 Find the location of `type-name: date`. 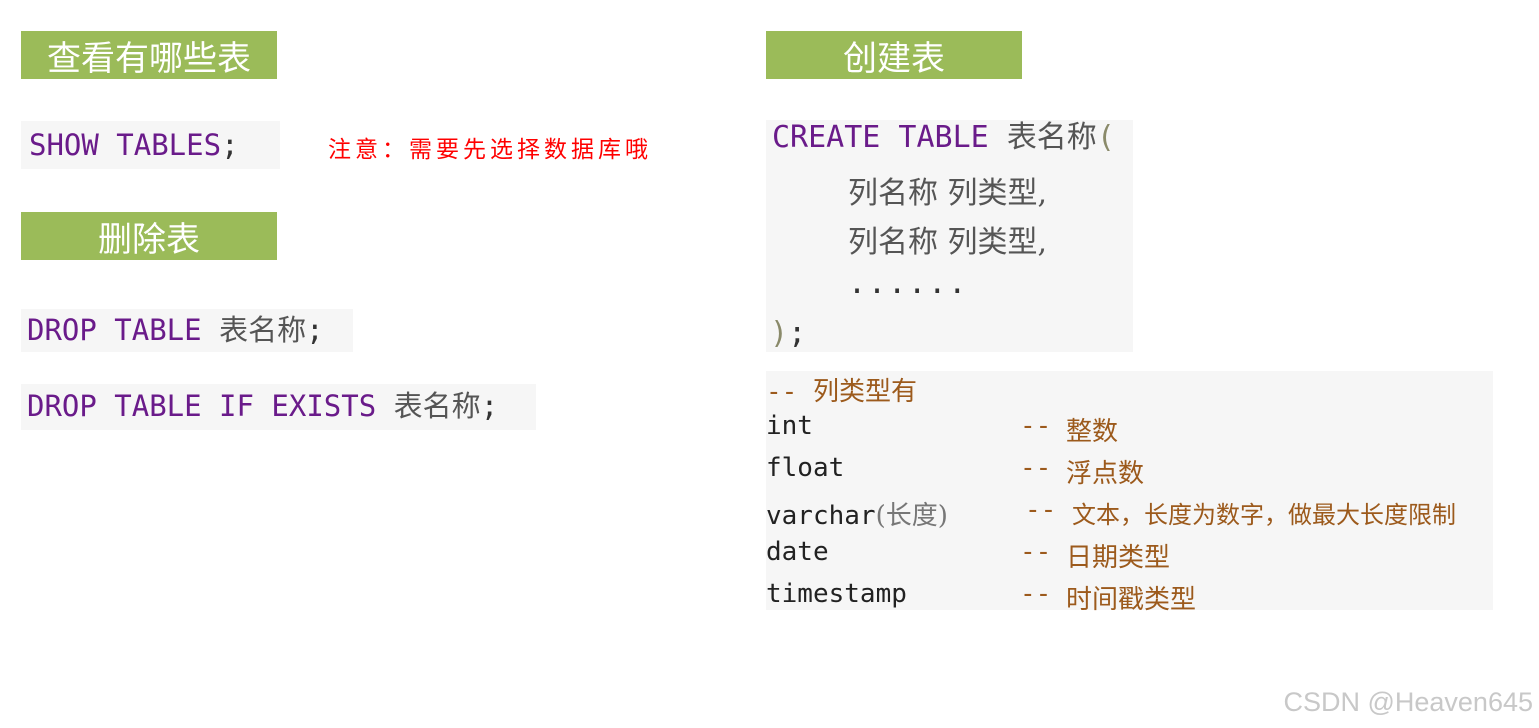

type-name: date is located at coordinates (797, 552).